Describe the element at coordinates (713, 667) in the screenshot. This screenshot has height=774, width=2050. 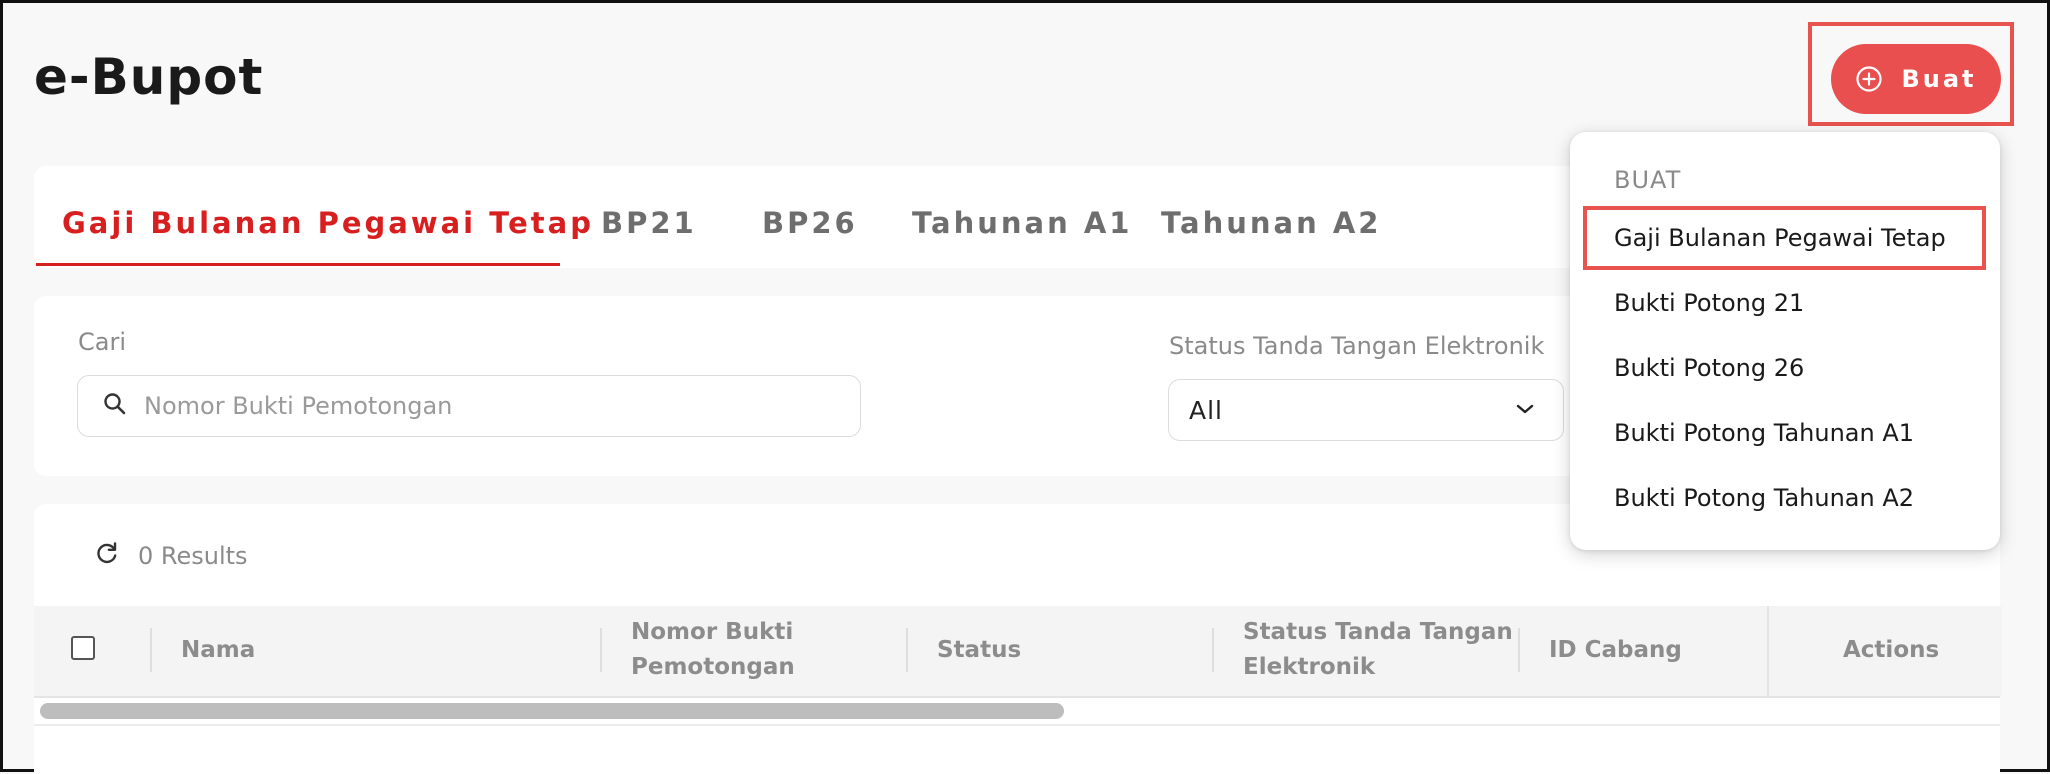
I see `column-header-label: Pemotongan` at that location.